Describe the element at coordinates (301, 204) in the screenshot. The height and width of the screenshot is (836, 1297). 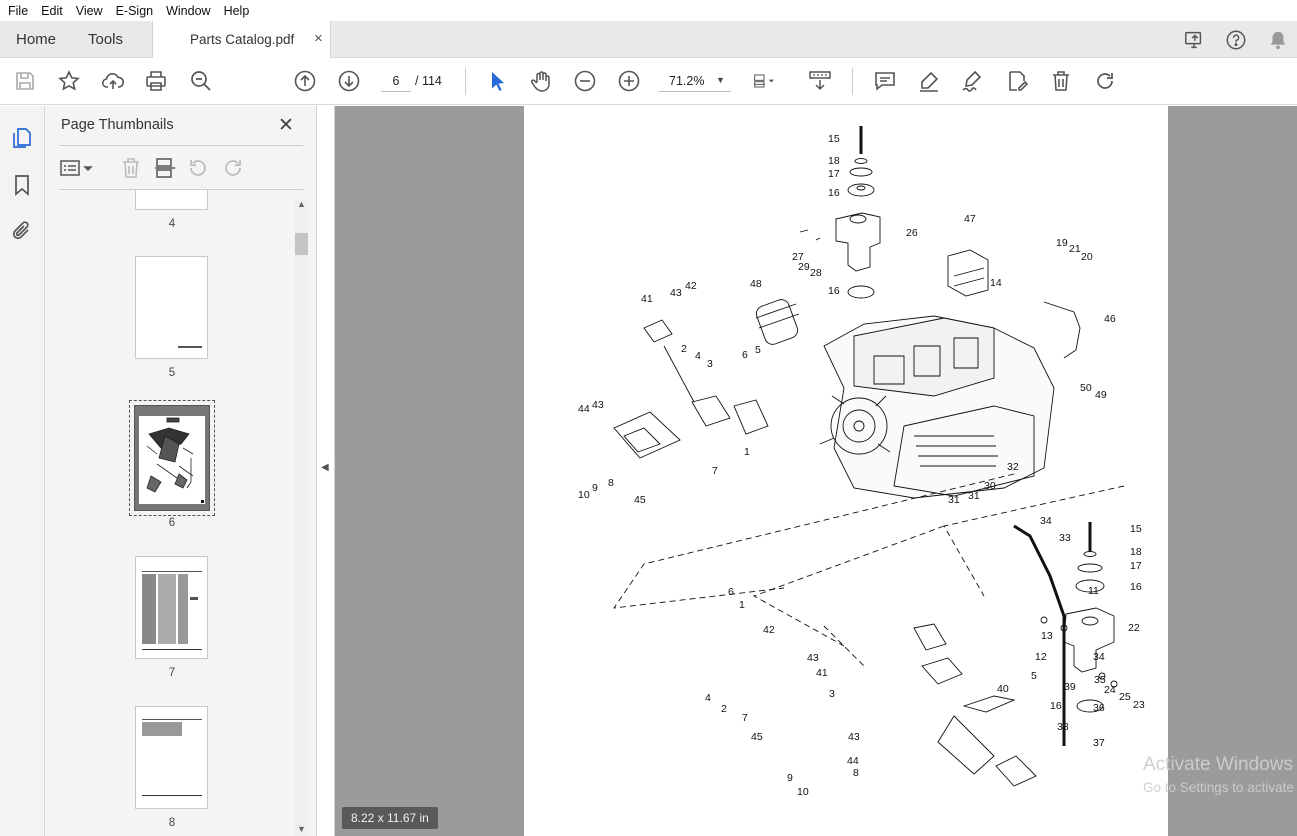
I see `scroll-up-arrow-icon: ▲` at that location.